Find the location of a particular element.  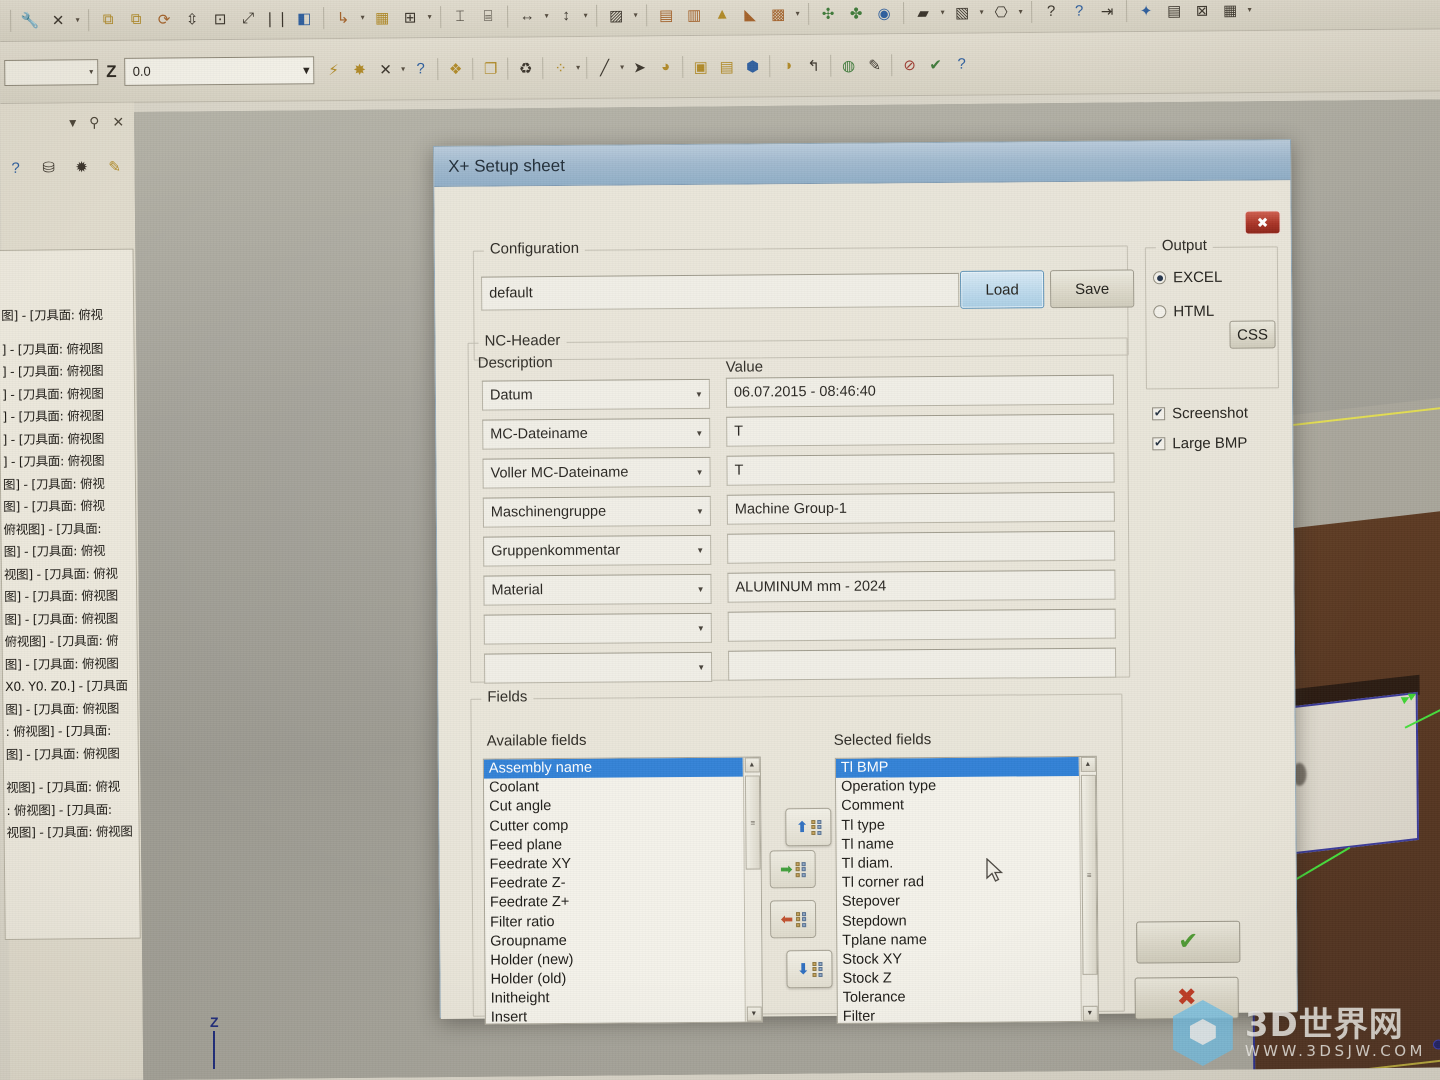

available-field-item: Feedrate XY is located at coordinates (614, 864).